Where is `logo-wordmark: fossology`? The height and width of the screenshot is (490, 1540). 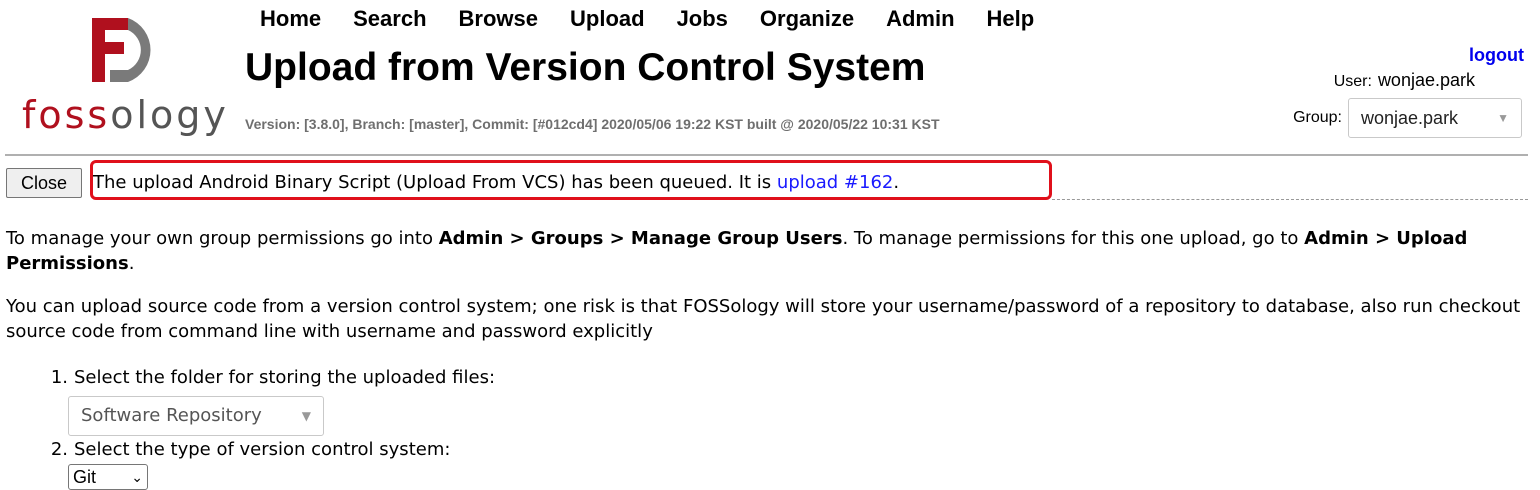
logo-wordmark: fossology is located at coordinates (125, 115).